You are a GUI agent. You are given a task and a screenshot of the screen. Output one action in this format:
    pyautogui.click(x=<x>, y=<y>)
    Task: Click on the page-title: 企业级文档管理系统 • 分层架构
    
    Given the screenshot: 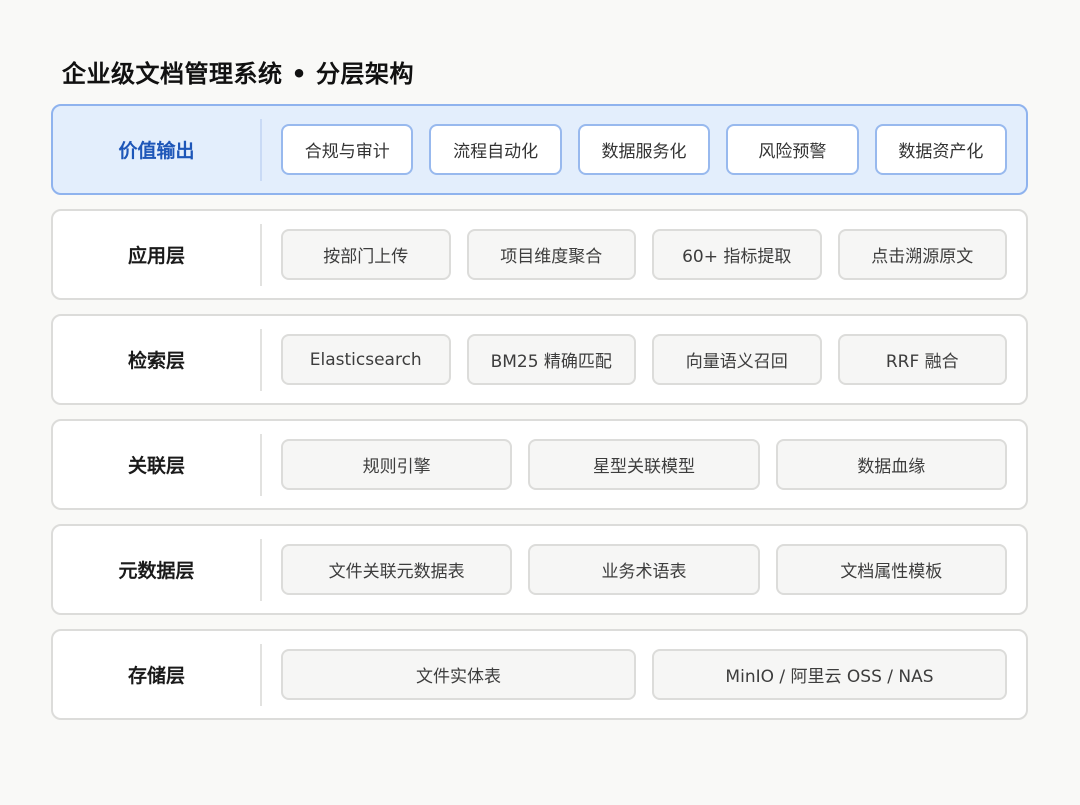 What is the action you would take?
    pyautogui.click(x=238, y=74)
    